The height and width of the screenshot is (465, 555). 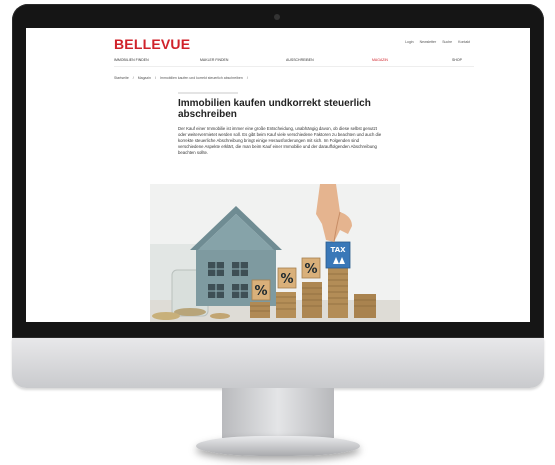 I want to click on top-link-contact: Kontakt, so click(x=464, y=42).